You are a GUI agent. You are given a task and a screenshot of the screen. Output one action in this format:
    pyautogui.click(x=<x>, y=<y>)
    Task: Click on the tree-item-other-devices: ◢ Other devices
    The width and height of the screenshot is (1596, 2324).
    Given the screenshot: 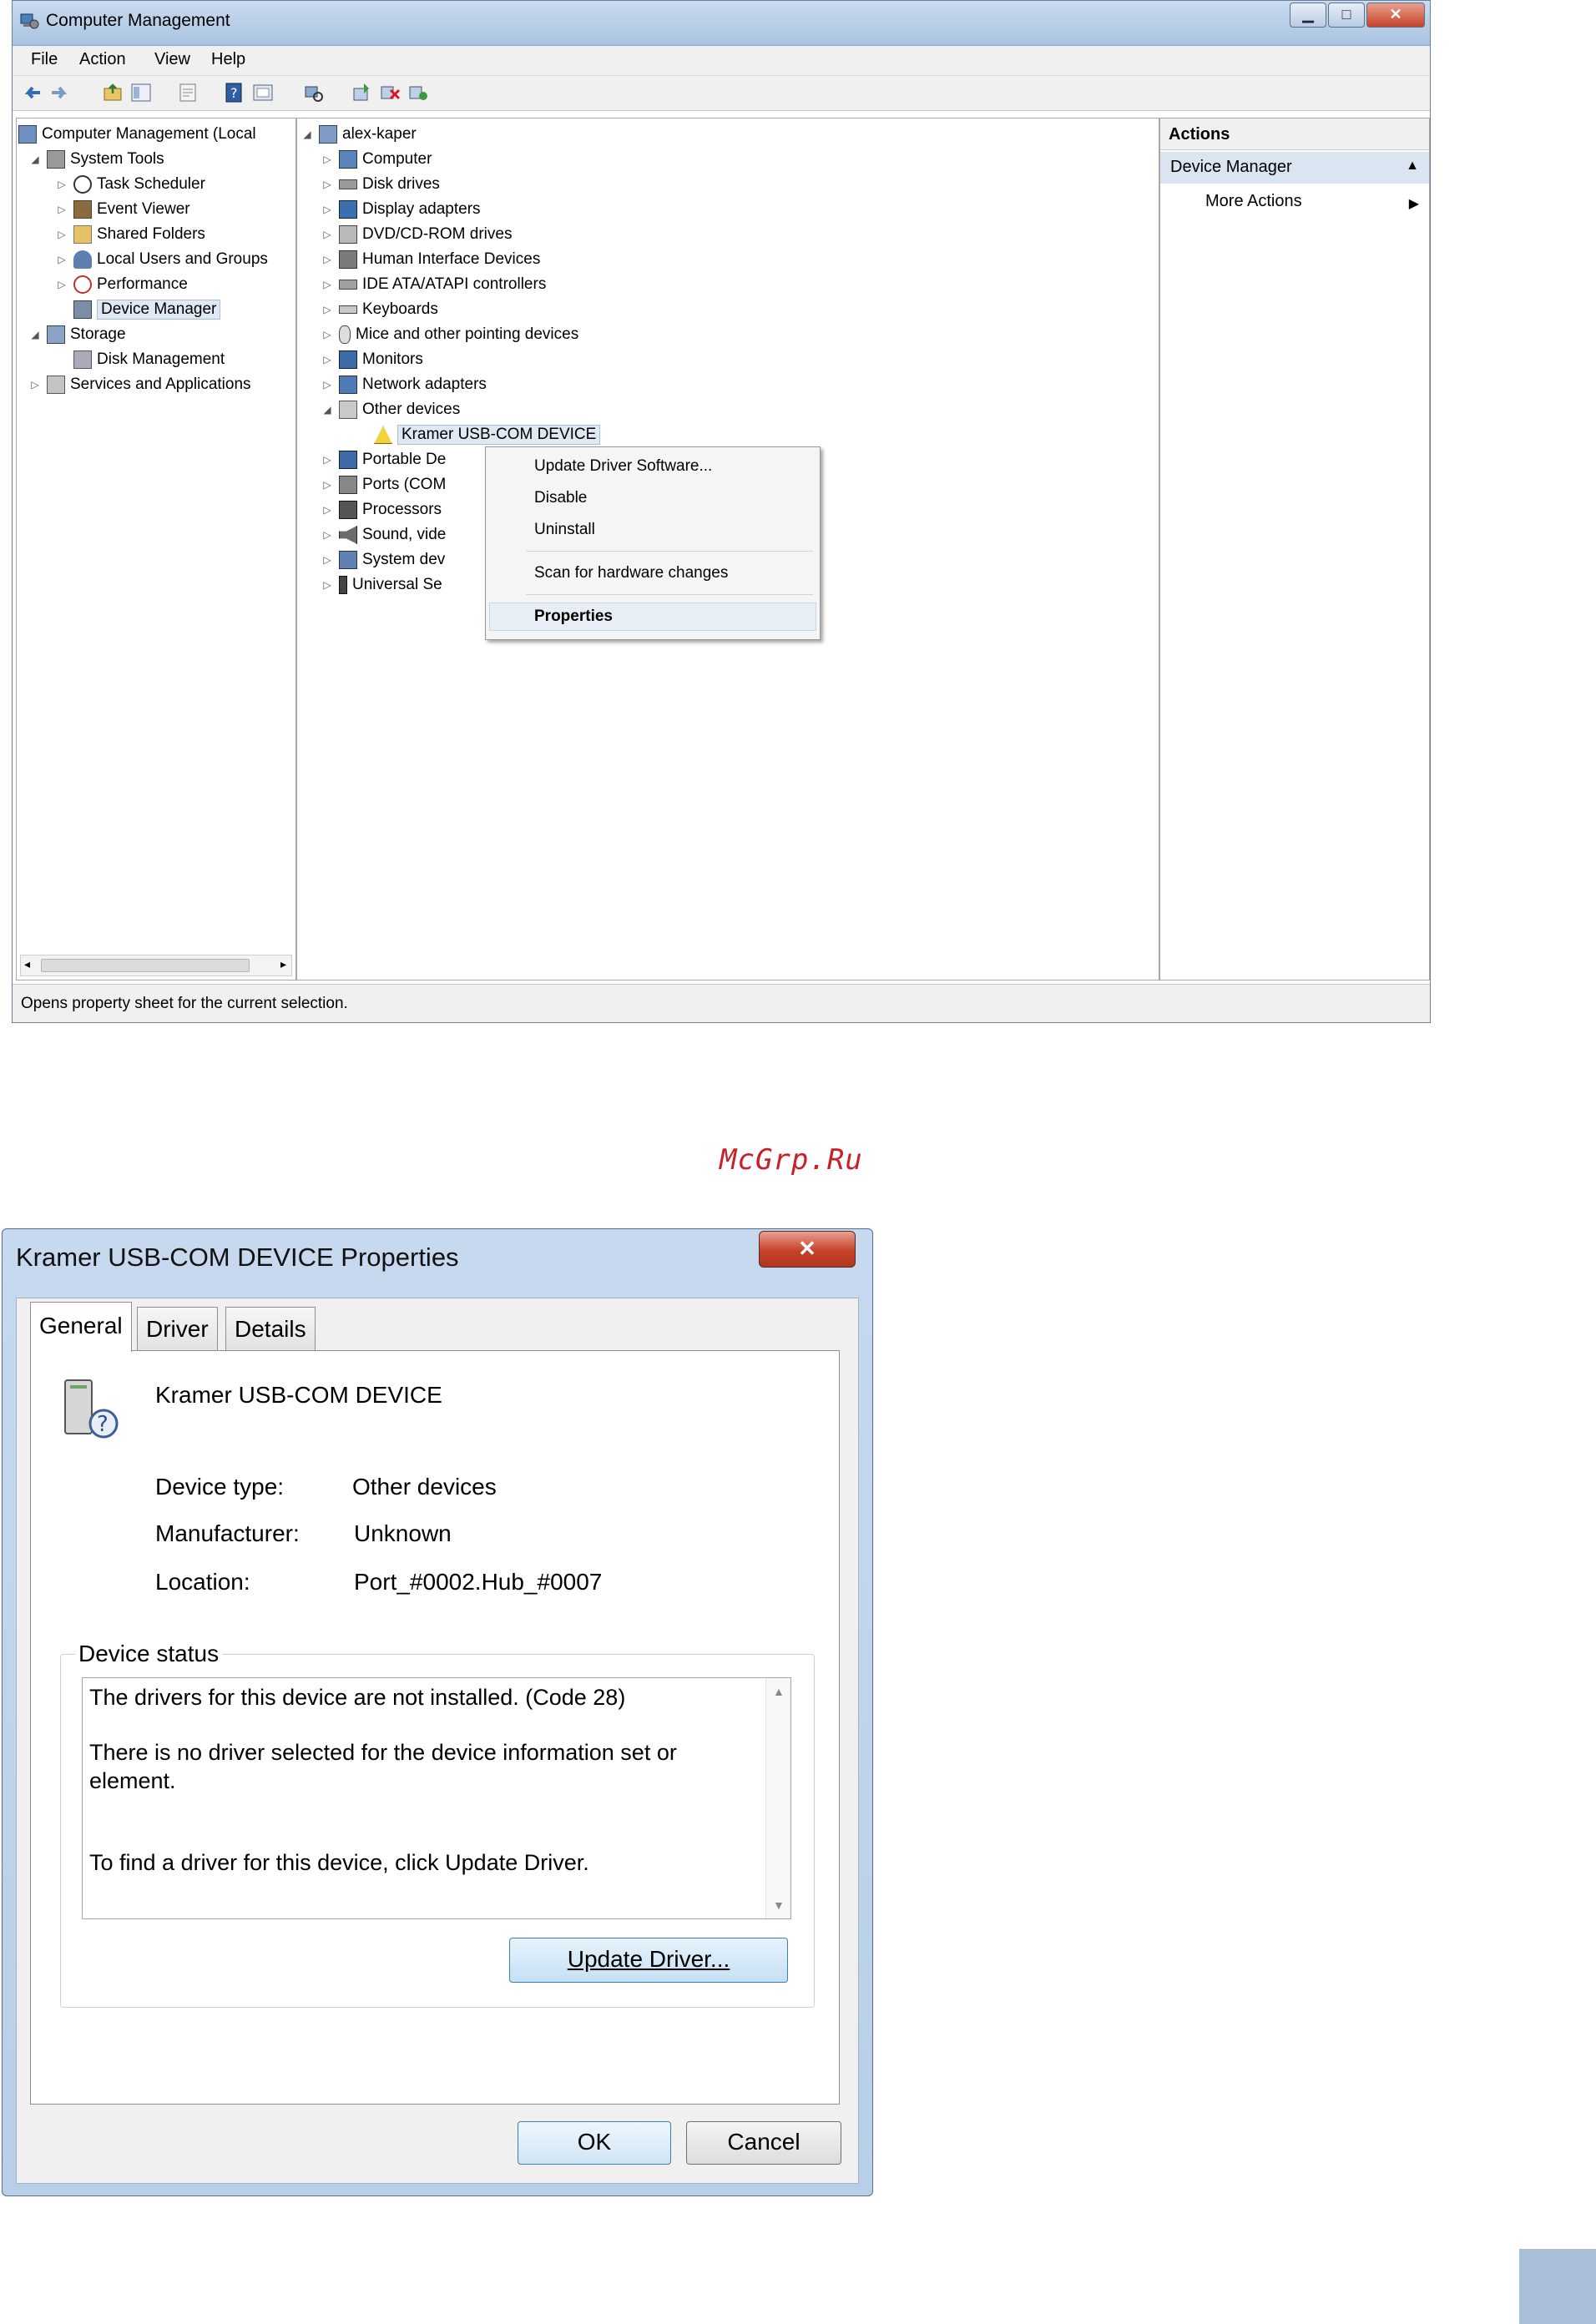 What is the action you would take?
    pyautogui.click(x=390, y=409)
    